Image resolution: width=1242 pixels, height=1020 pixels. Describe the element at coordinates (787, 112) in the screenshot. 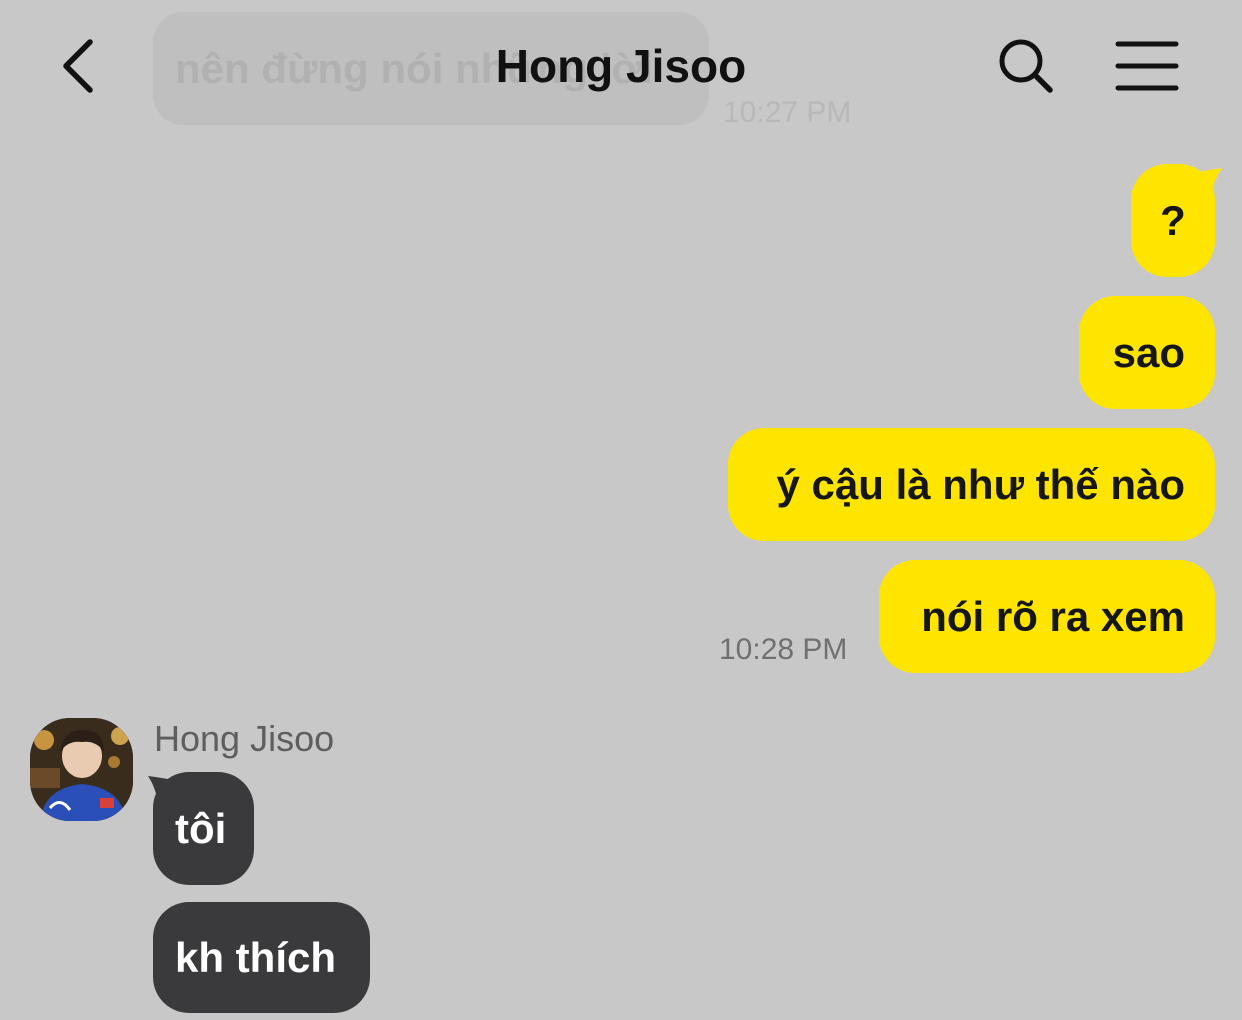

I see `previous-message-time: 10:27 PM` at that location.